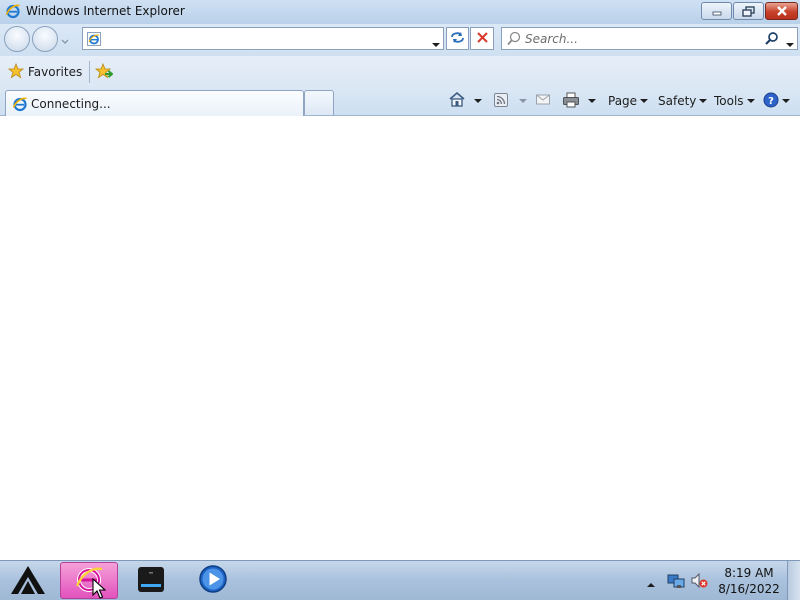 The image size is (800, 600). I want to click on search-box, so click(649, 38).